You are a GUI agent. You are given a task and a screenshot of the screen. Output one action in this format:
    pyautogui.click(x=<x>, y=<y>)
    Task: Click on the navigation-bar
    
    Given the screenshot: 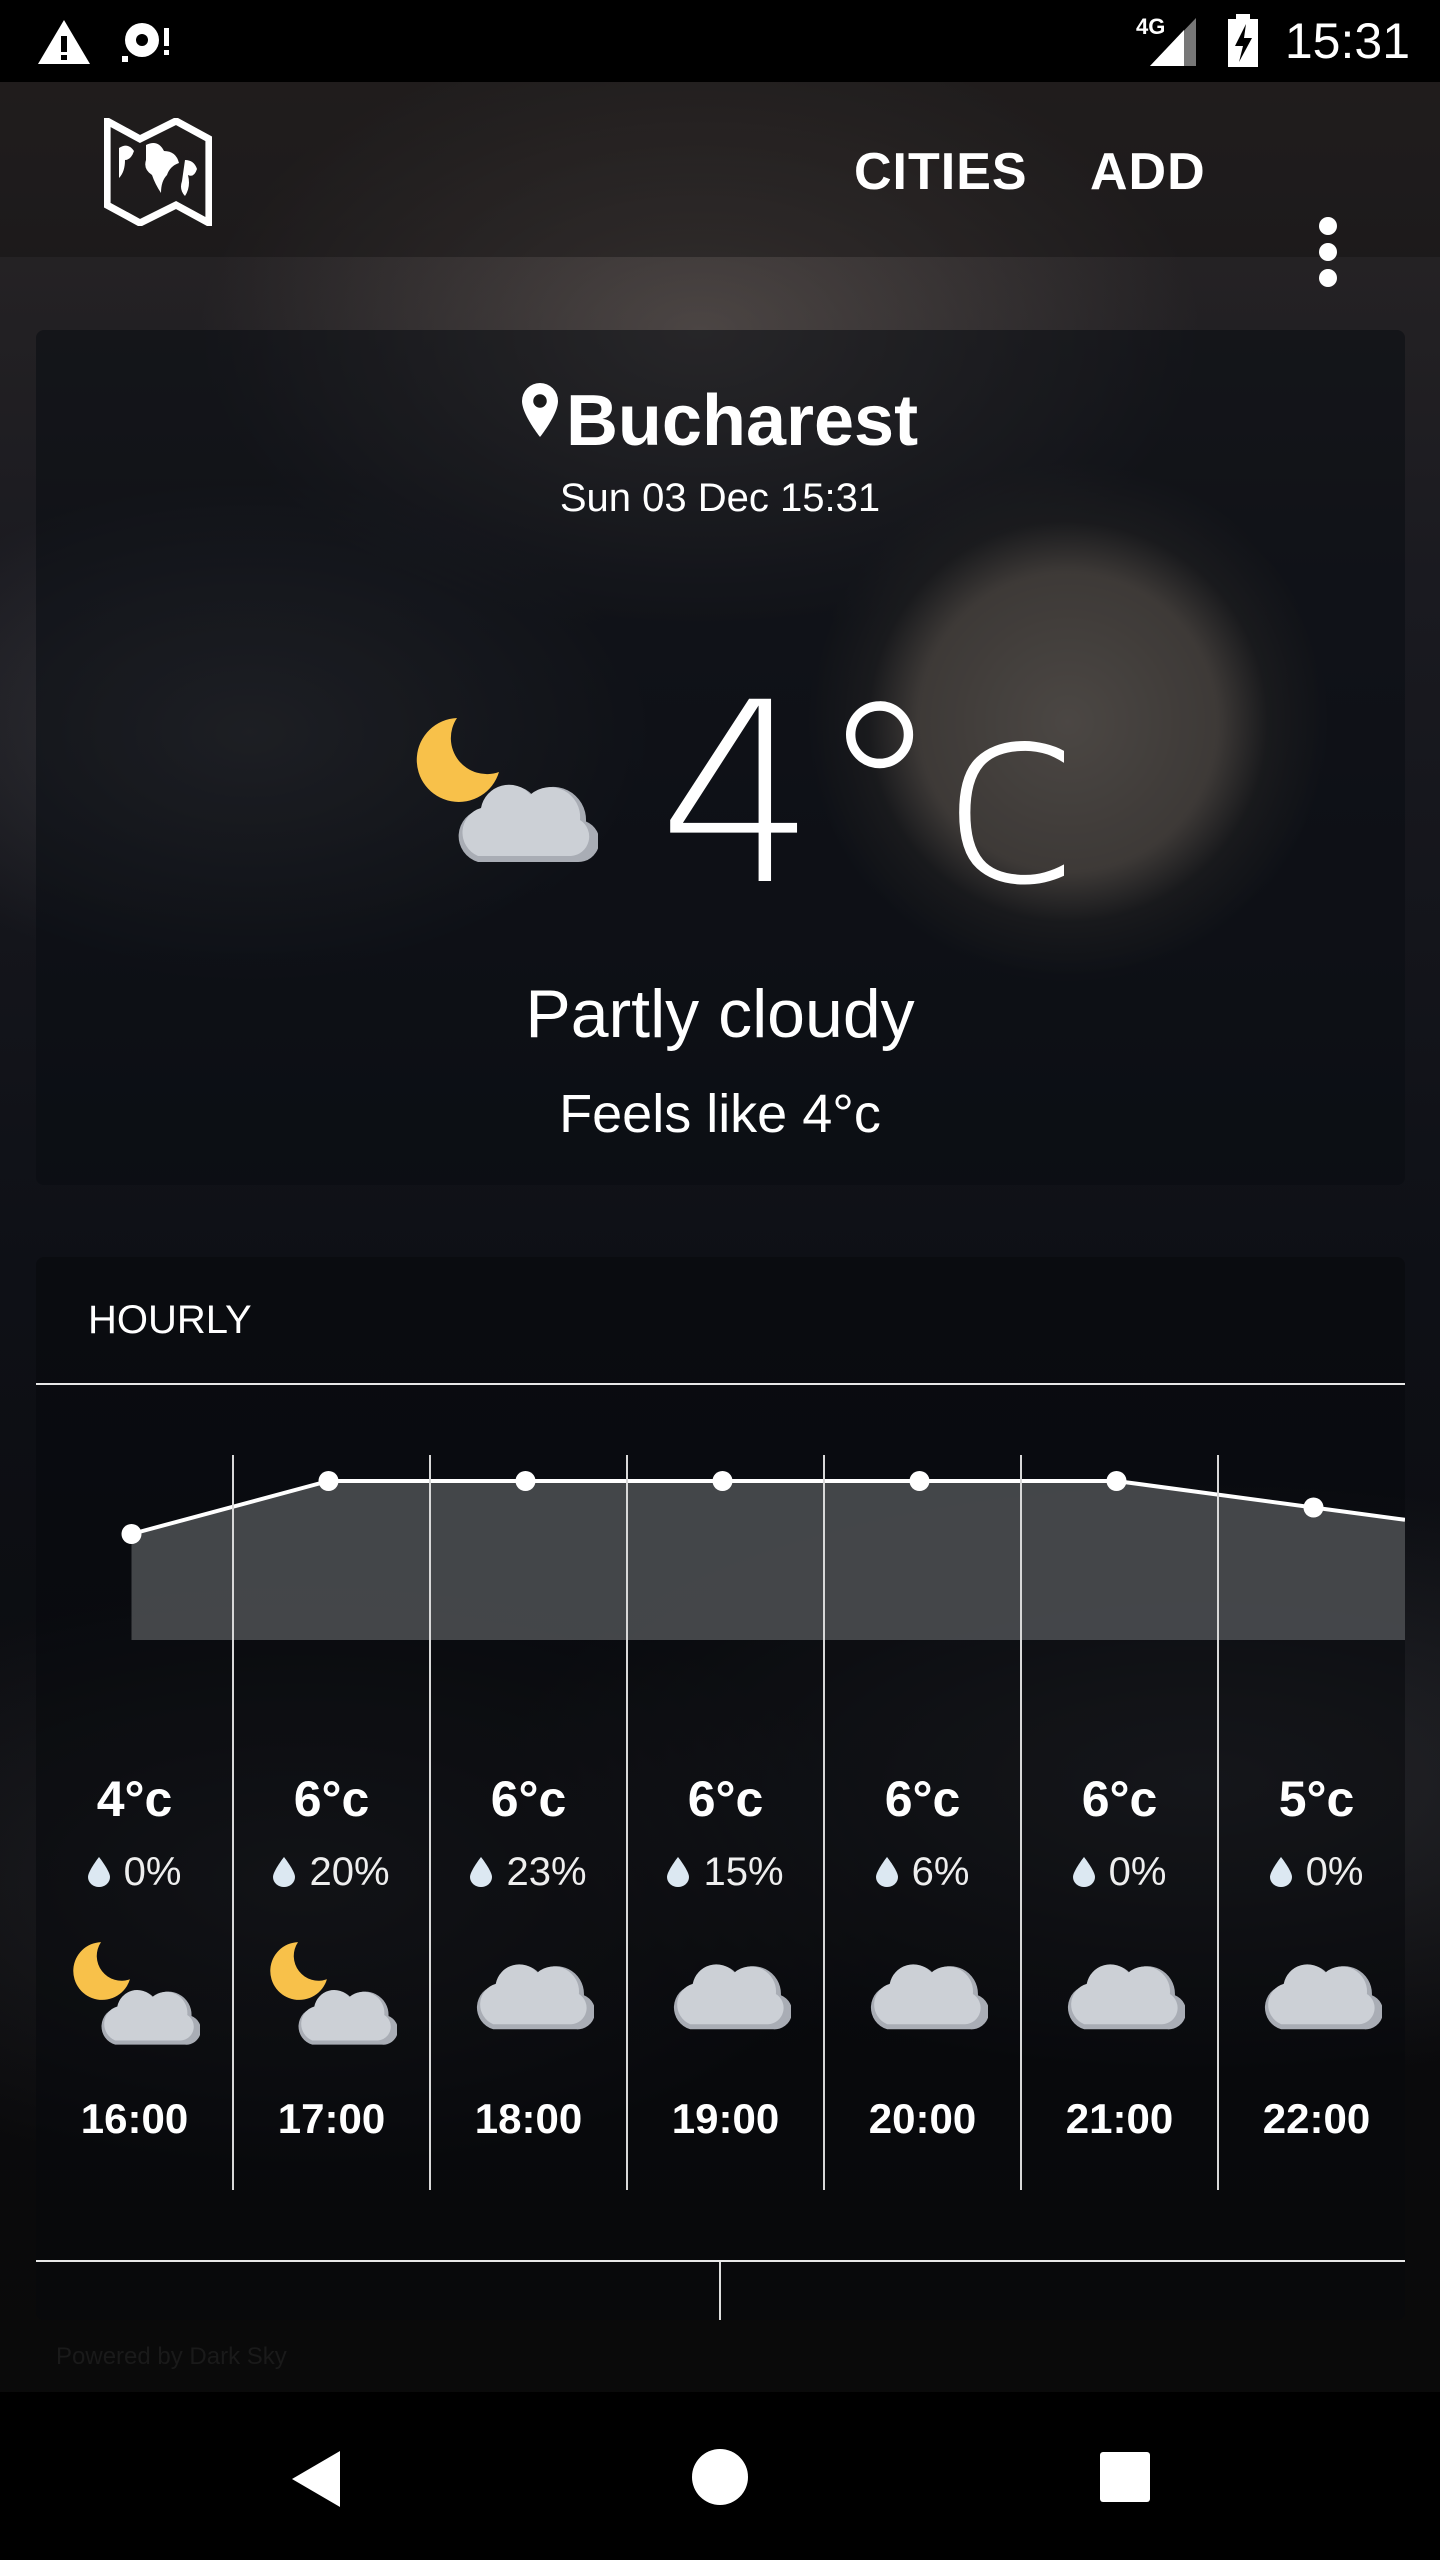 What is the action you would take?
    pyautogui.click(x=720, y=2476)
    